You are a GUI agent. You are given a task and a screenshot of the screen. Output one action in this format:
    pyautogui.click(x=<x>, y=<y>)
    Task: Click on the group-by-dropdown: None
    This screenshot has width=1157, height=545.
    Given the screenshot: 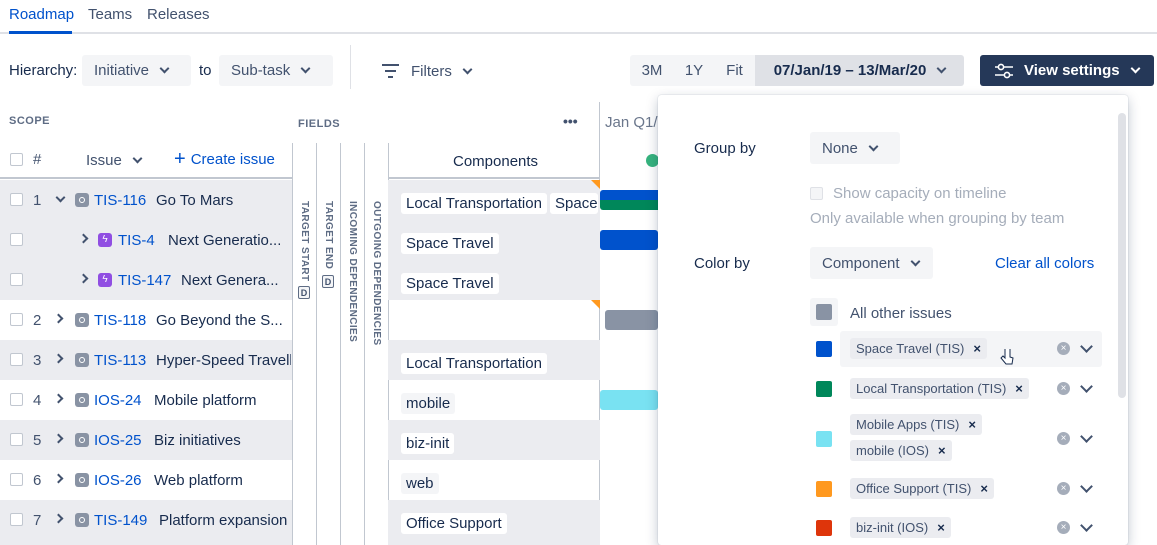 What is the action you would take?
    pyautogui.click(x=855, y=148)
    